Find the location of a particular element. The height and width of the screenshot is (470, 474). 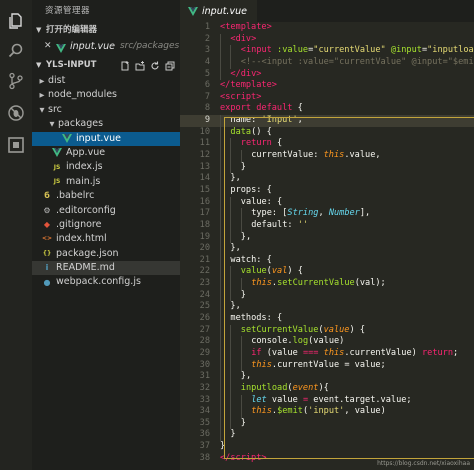

code-line: 23 this.setCurrentValue(val); is located at coordinates (327, 284).